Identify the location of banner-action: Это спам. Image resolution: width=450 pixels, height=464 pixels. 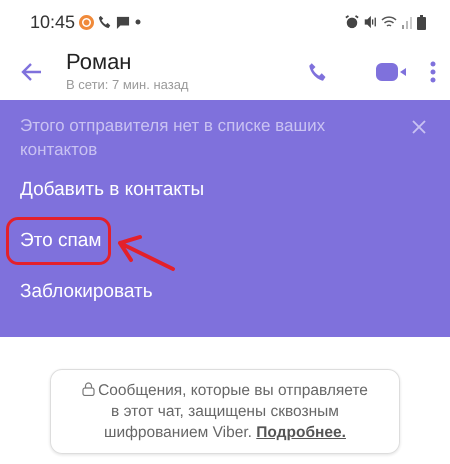
(61, 241).